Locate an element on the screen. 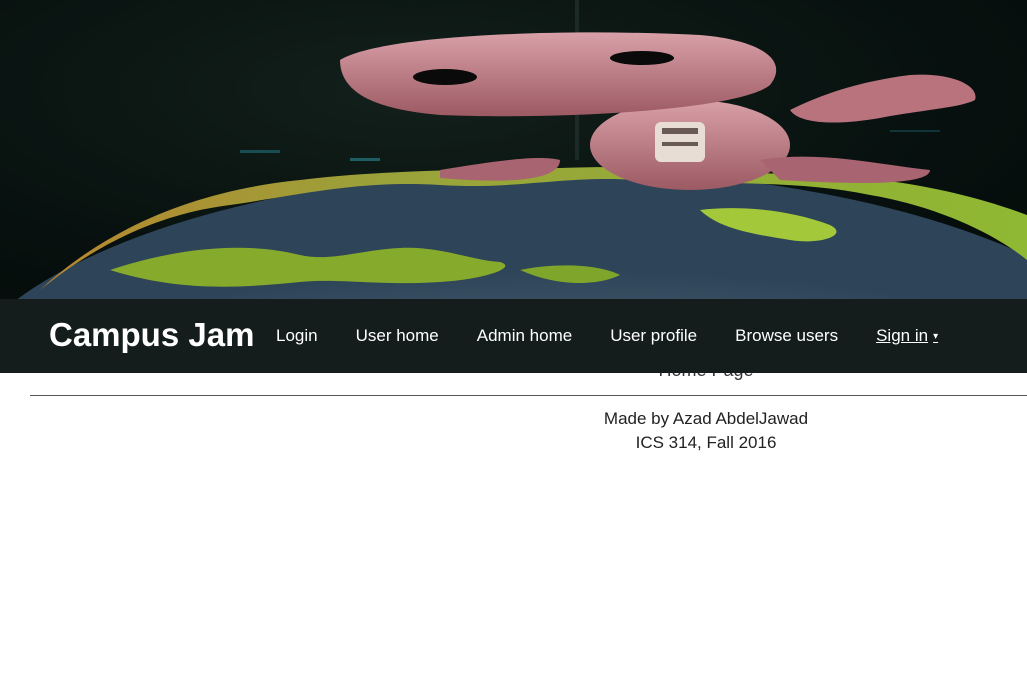 The height and width of the screenshot is (679, 1027). nav-admin-home-link: Admin home is located at coordinates (524, 336).